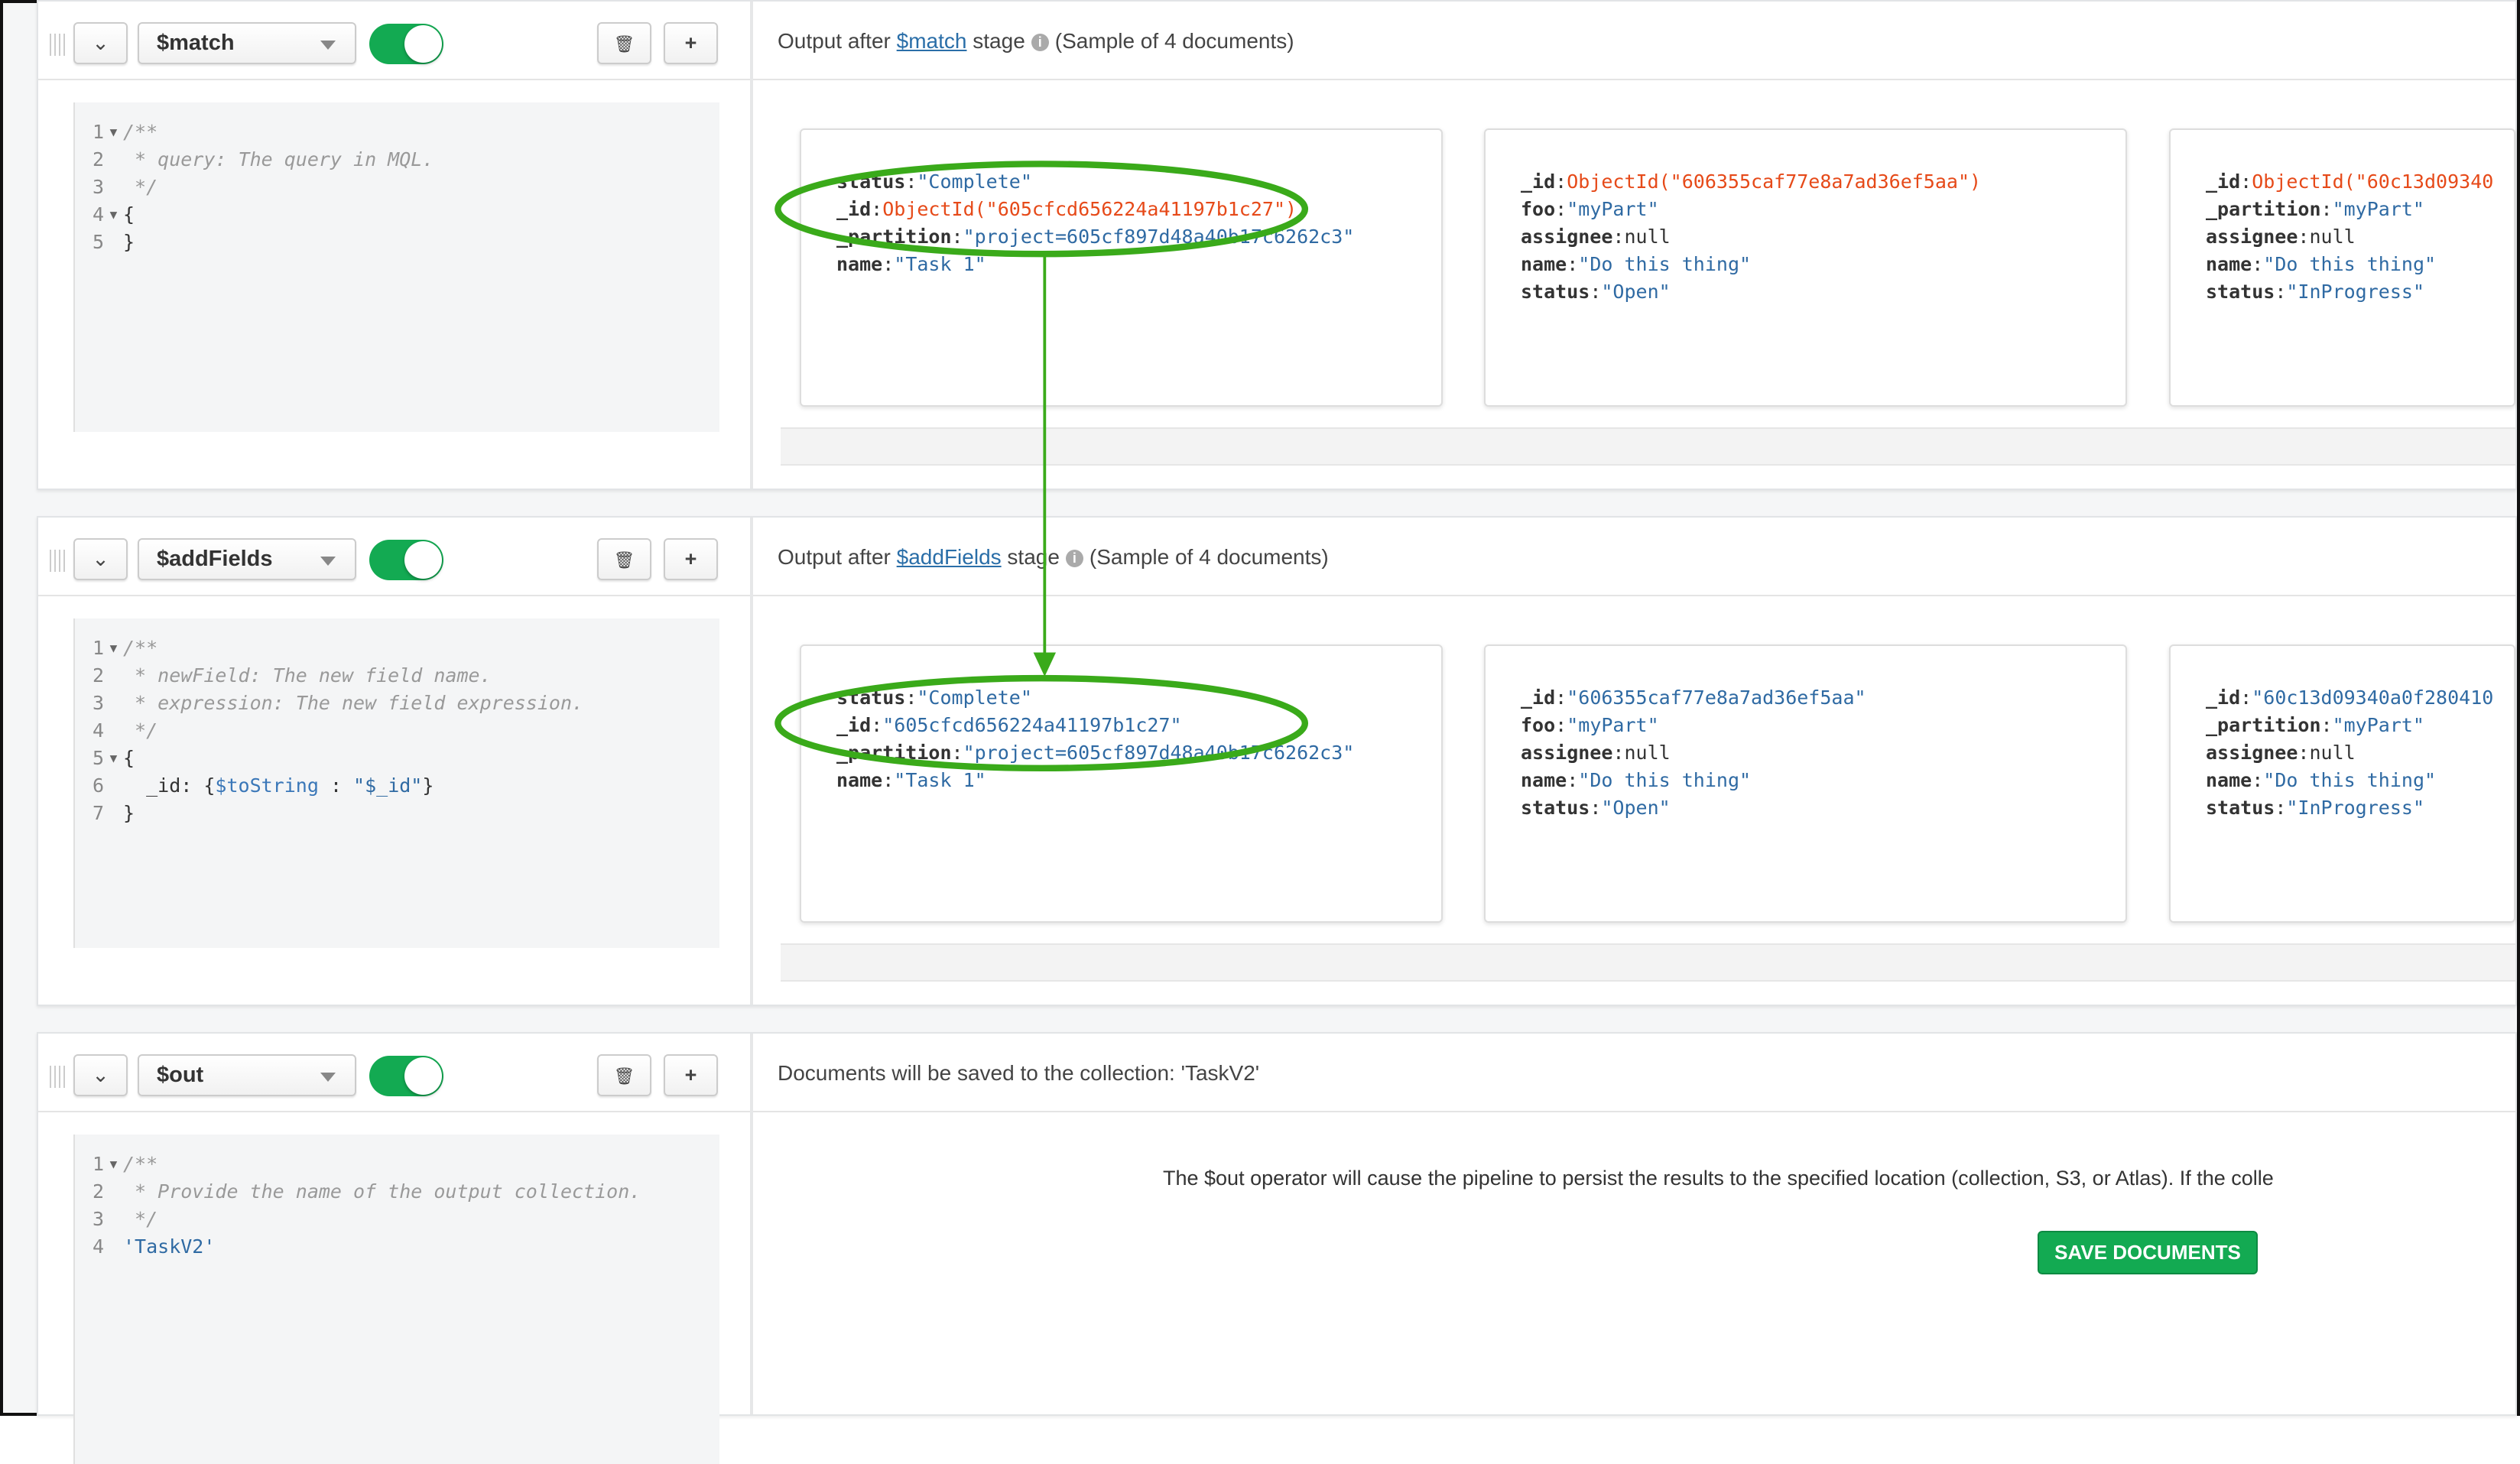  What do you see at coordinates (1538, 725) in the screenshot?
I see `field-key: foo` at bounding box center [1538, 725].